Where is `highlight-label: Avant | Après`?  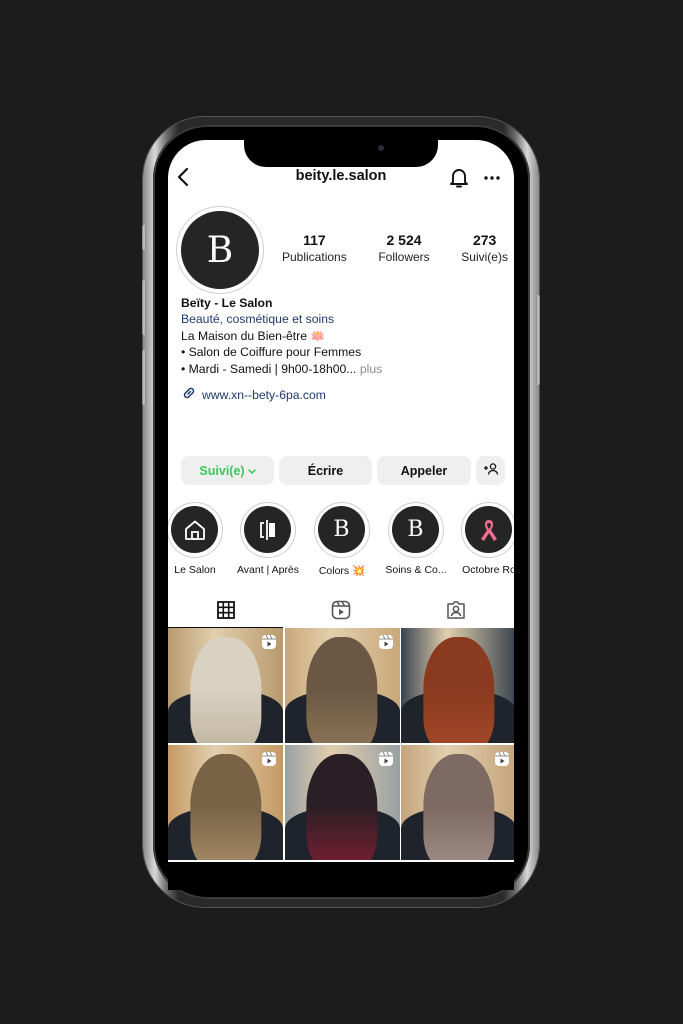
highlight-label: Avant | Après is located at coordinates (268, 570).